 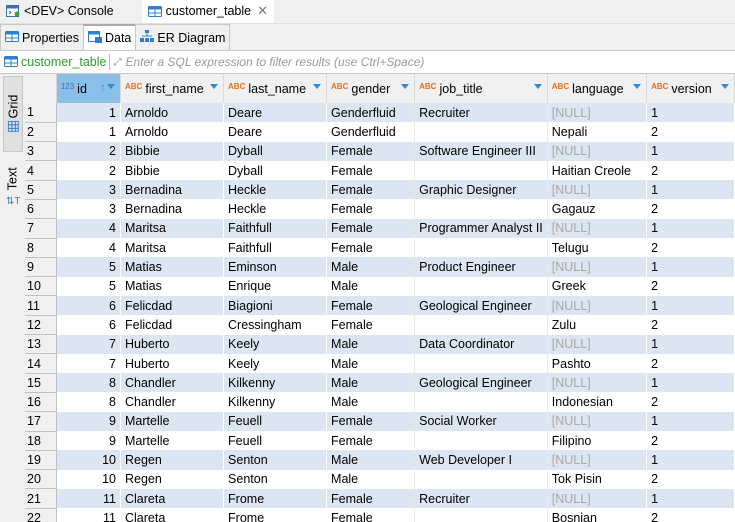 I want to click on cell-id: 1, so click(x=89, y=113).